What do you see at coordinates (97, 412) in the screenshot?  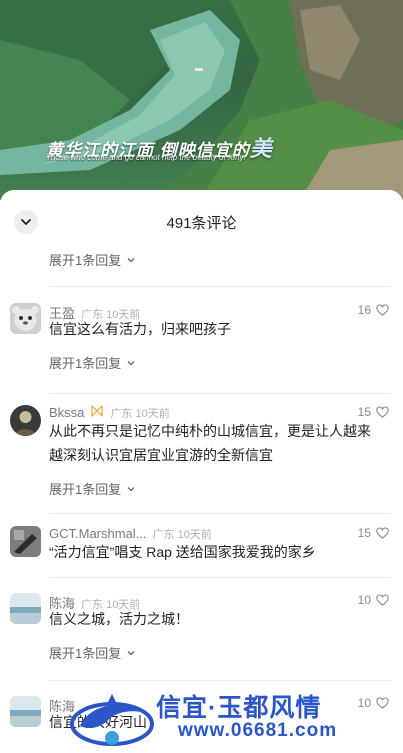 I see `ribbon-badge-icon` at bounding box center [97, 412].